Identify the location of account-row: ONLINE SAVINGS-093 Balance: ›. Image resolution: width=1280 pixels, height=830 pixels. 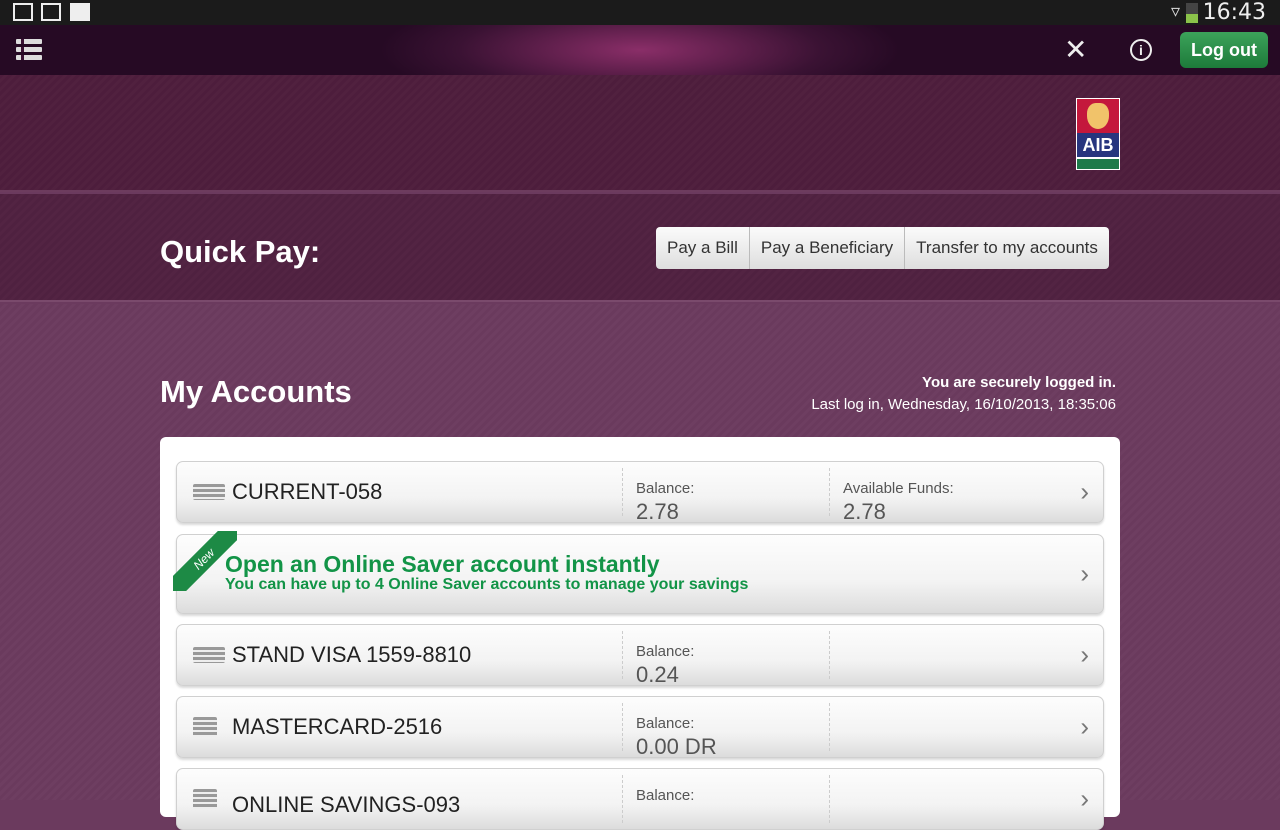
(640, 799).